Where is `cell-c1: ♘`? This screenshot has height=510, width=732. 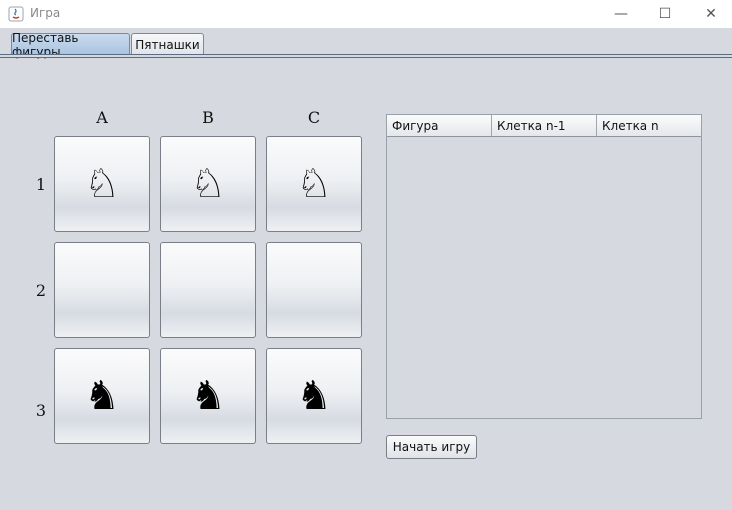 cell-c1: ♘ is located at coordinates (314, 184).